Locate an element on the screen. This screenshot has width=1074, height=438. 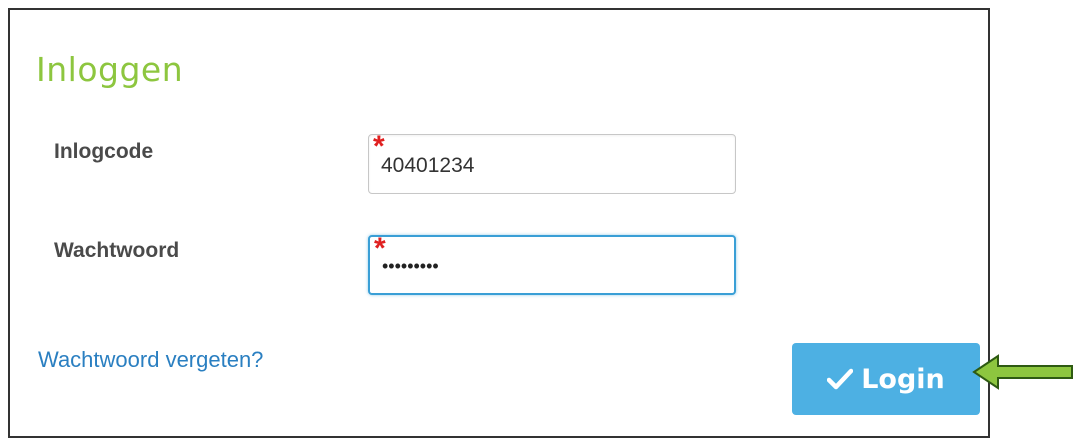
login-button: Login is located at coordinates (886, 379).